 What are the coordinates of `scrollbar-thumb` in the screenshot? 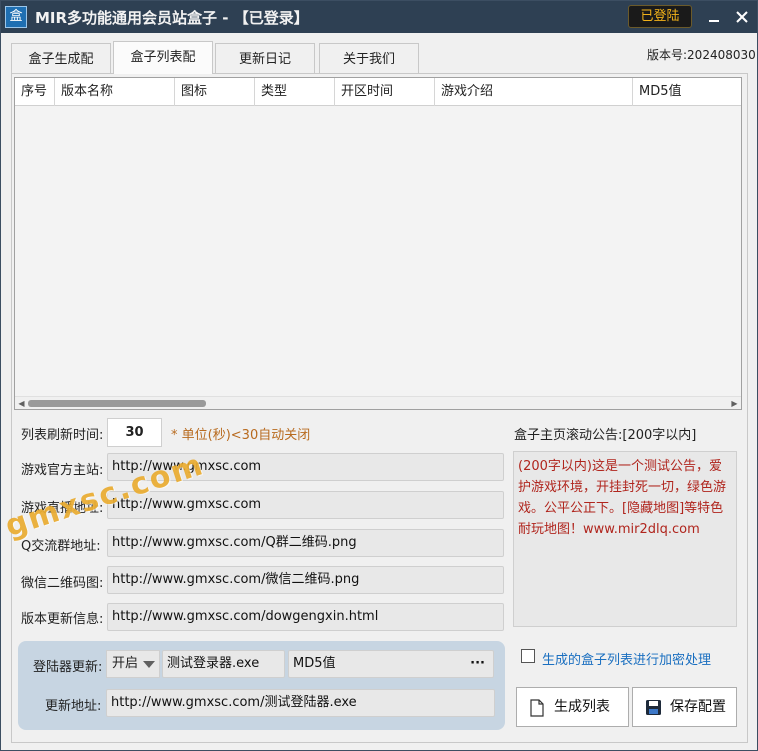 It's located at (117, 403).